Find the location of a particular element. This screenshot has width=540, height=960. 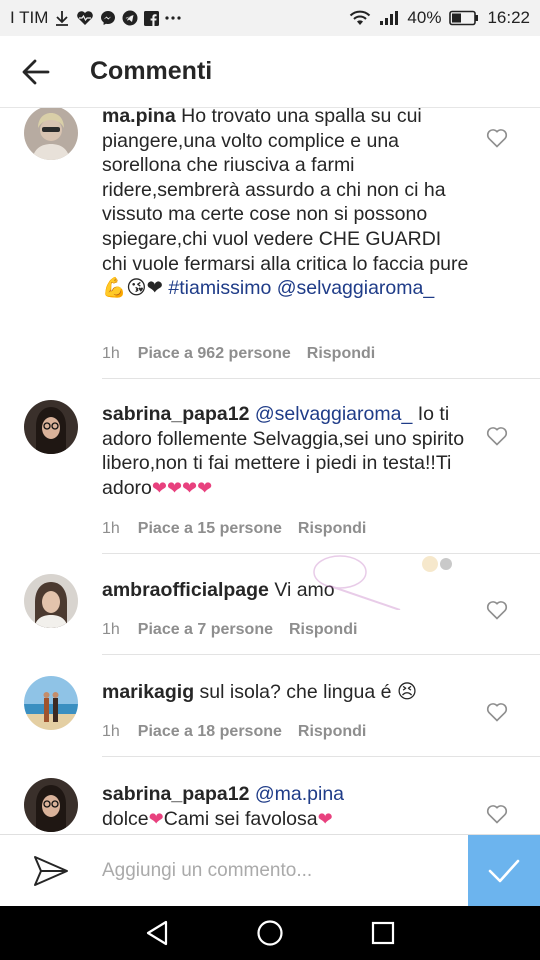

checkmark-icon is located at coordinates (504, 870).